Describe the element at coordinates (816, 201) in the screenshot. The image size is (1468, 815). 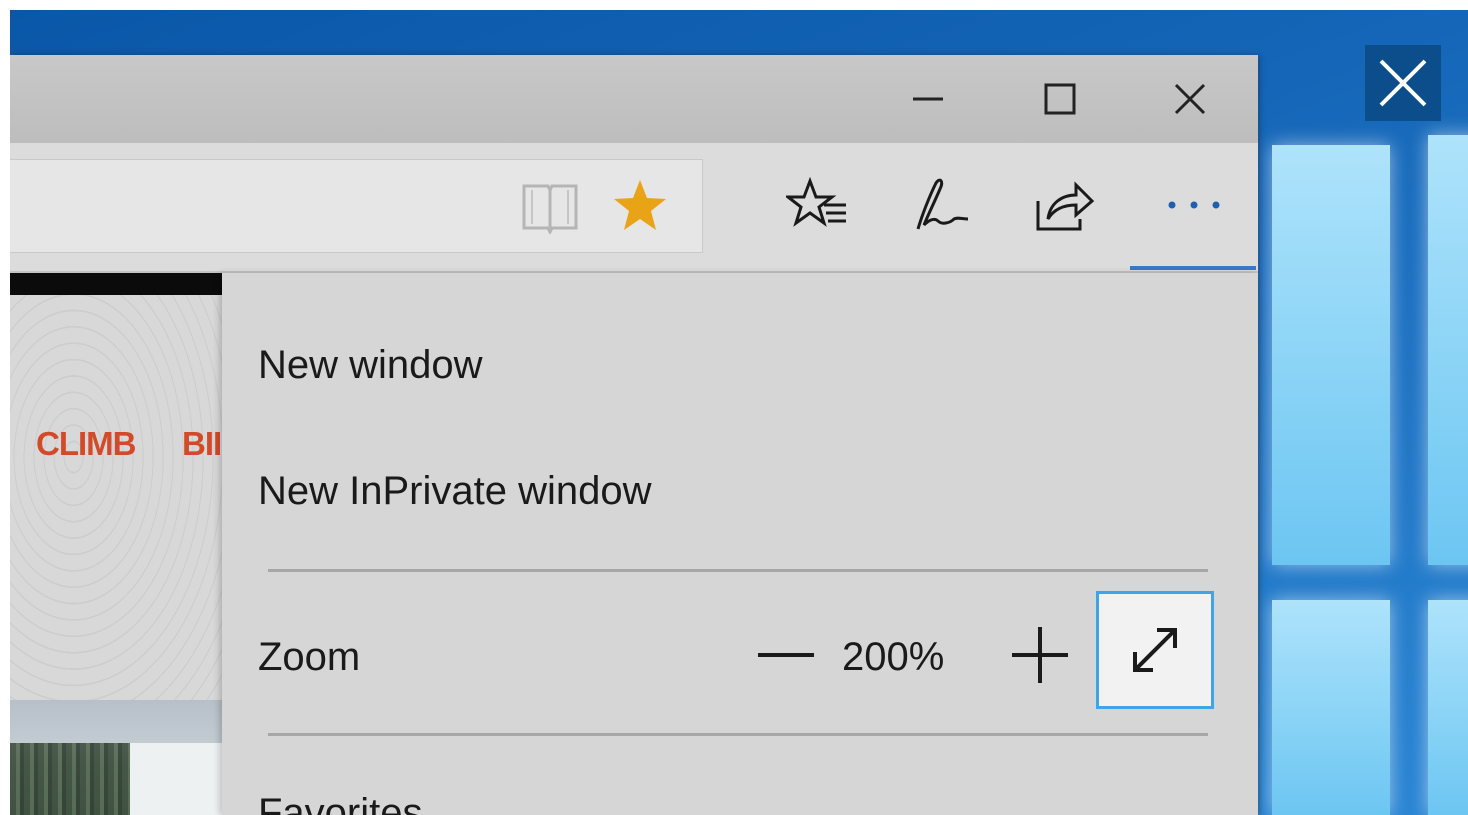
I see `hub-icon` at that location.